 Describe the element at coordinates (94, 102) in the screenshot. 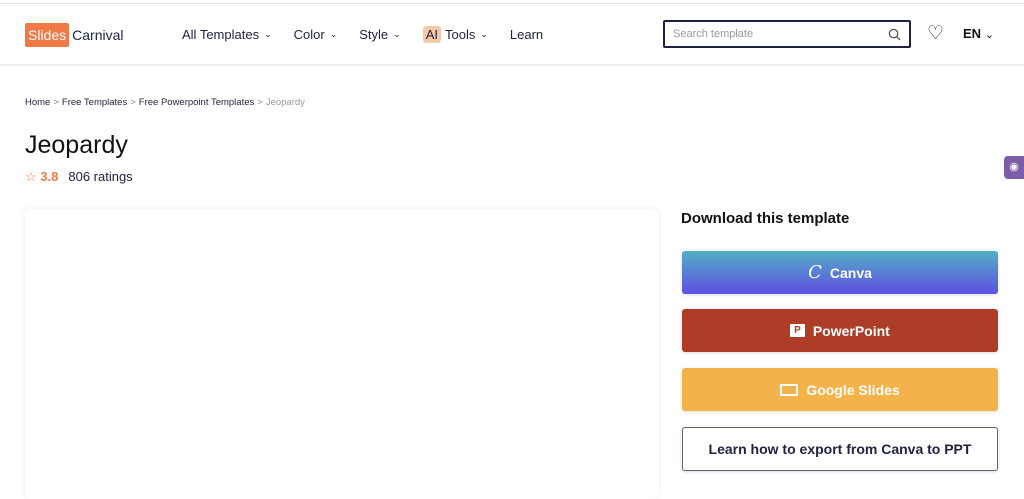

I see `breadcrumb-free-templates: Free Templates` at that location.